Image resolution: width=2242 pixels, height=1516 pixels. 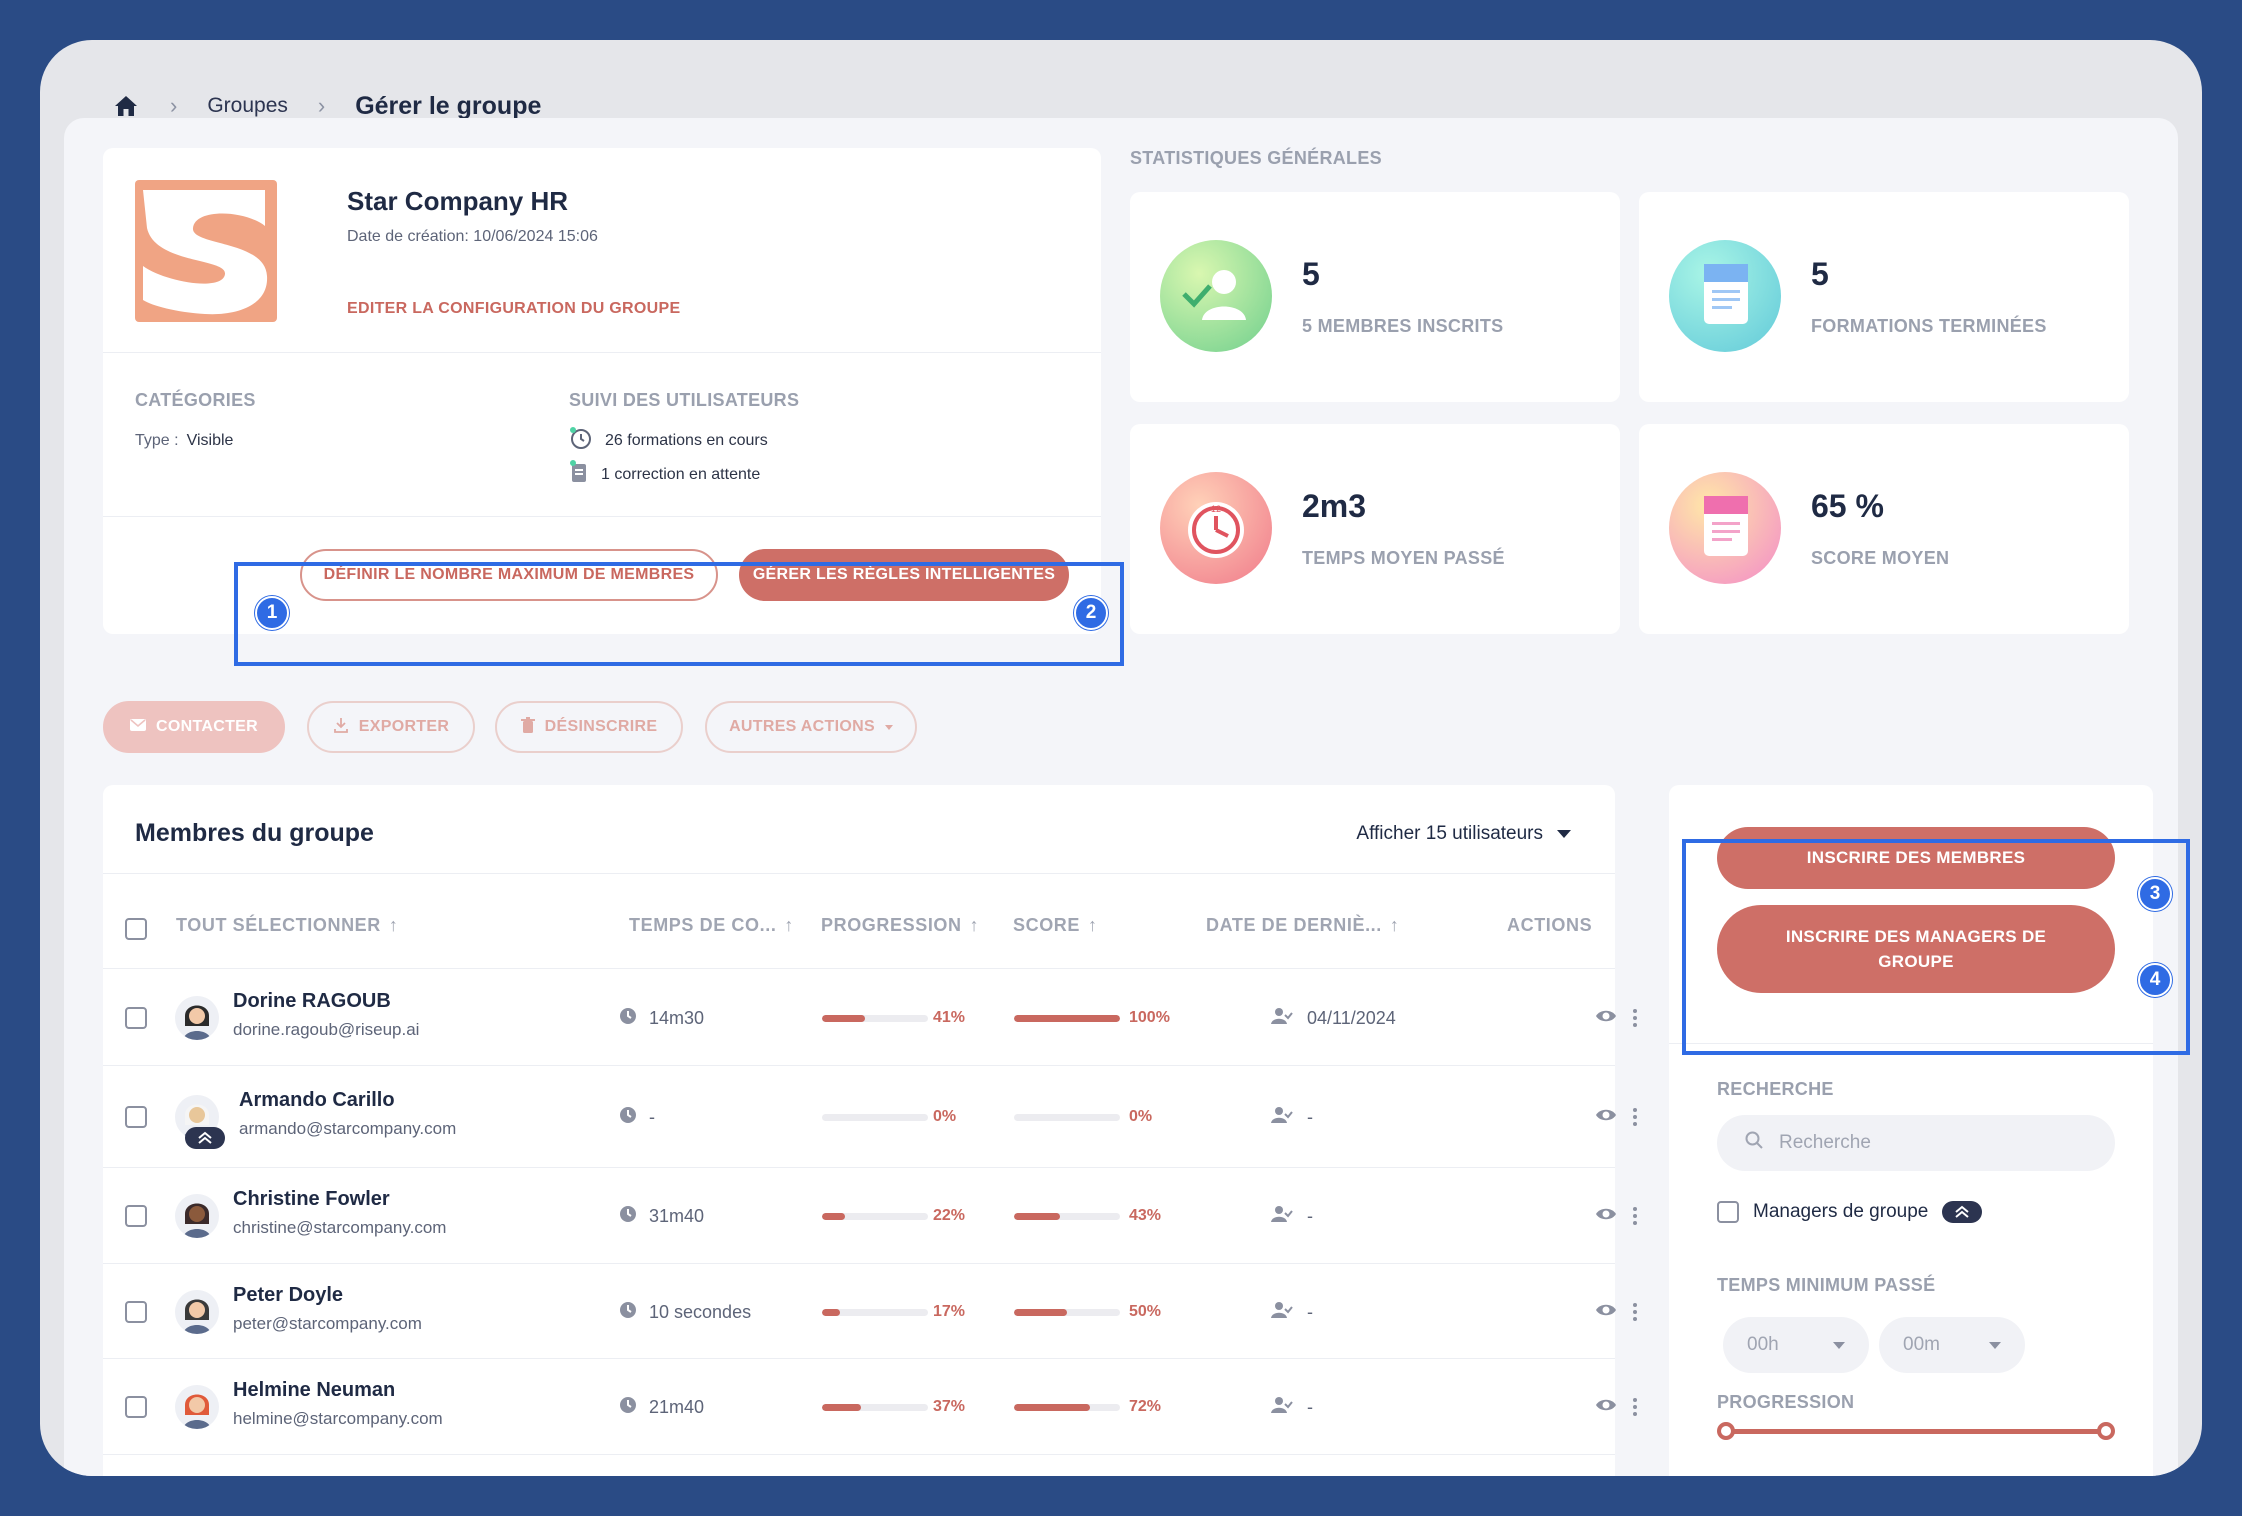 I want to click on progress-filter-title: PROGRESSION, so click(x=1786, y=1402).